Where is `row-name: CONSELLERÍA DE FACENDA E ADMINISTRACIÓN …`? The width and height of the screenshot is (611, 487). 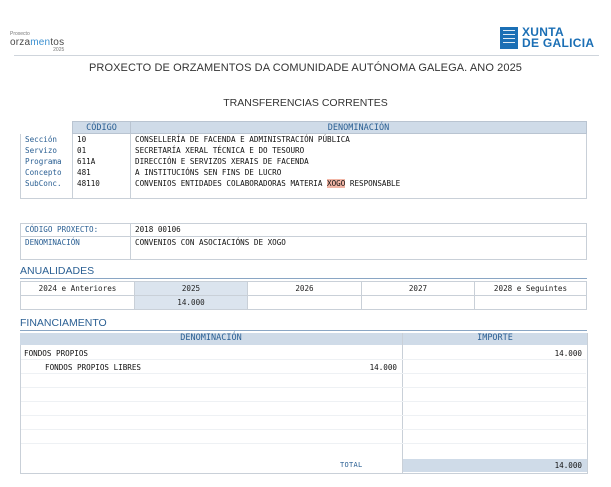 row-name: CONSELLERÍA DE FACENDA E ADMINISTRACIÓN … is located at coordinates (358, 139).